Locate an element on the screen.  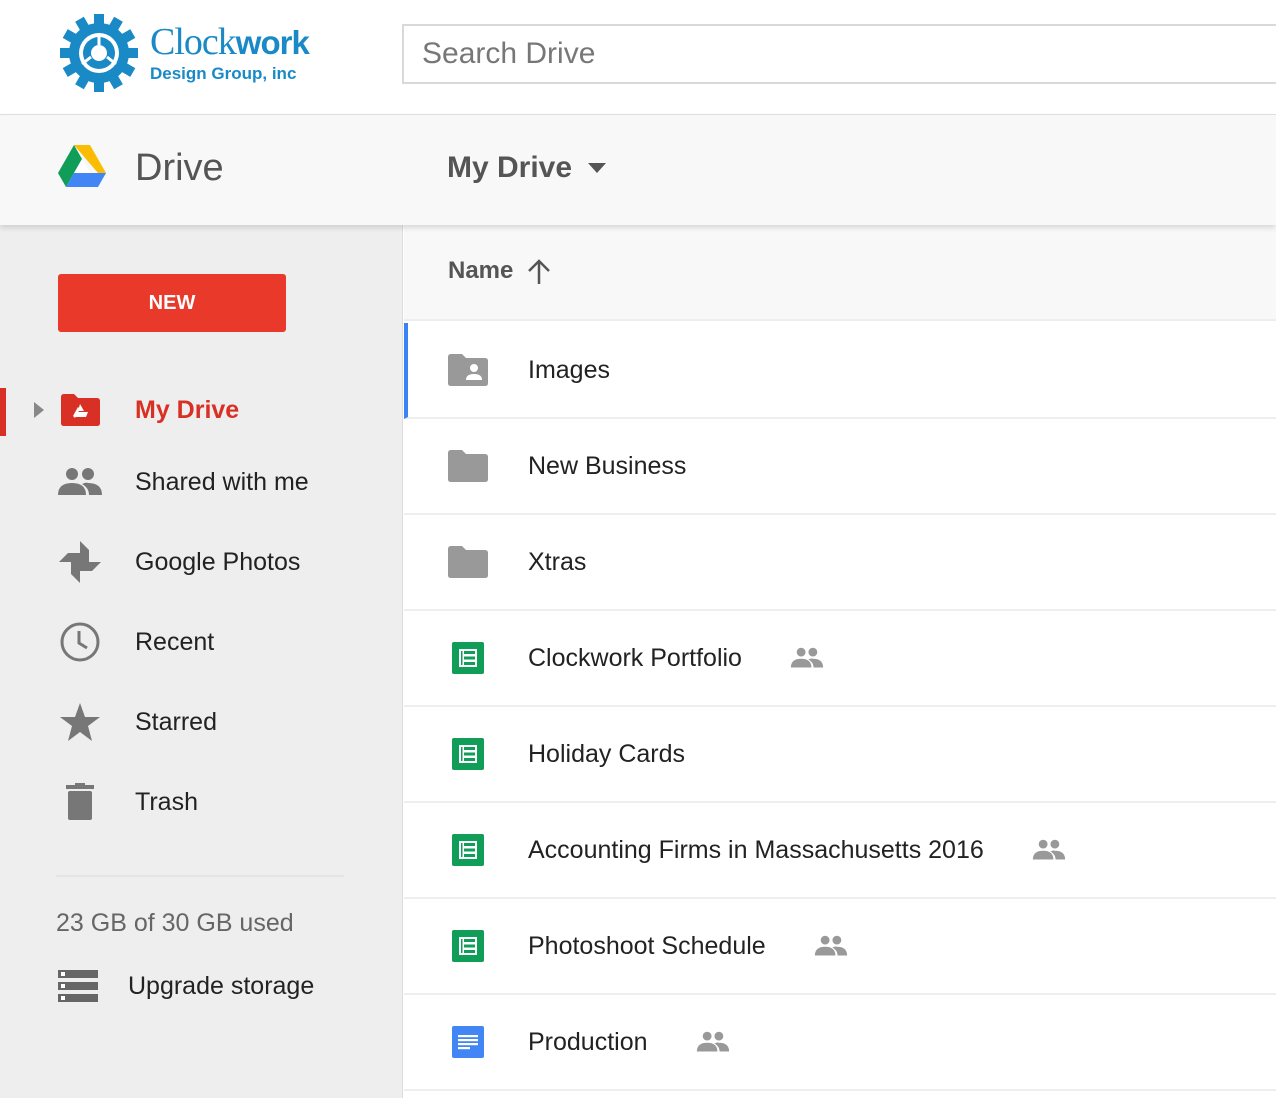
upgrade-storage-link: Upgrade storage is located at coordinates (185, 986).